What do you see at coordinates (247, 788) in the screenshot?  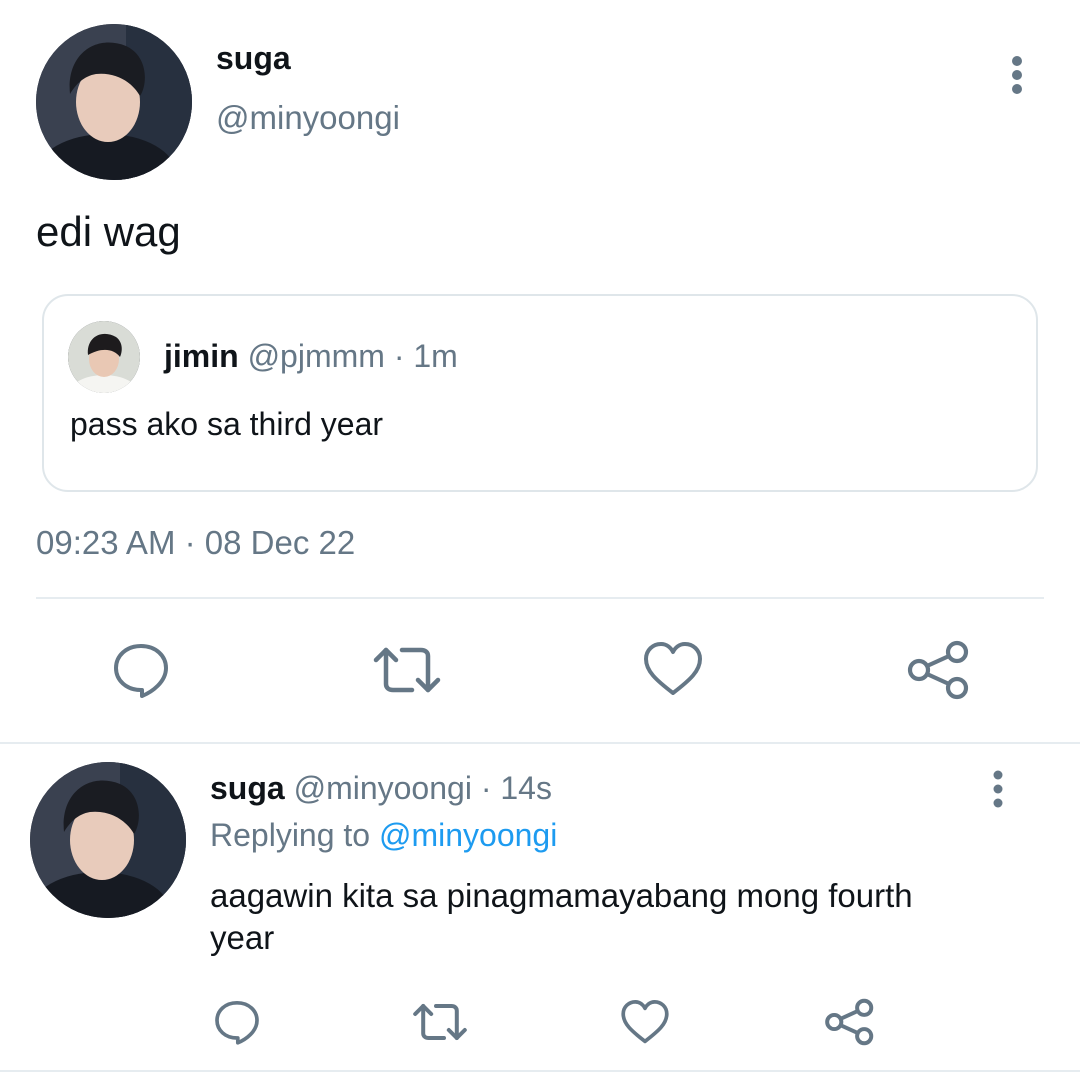 I see `reply-display-name: suga` at bounding box center [247, 788].